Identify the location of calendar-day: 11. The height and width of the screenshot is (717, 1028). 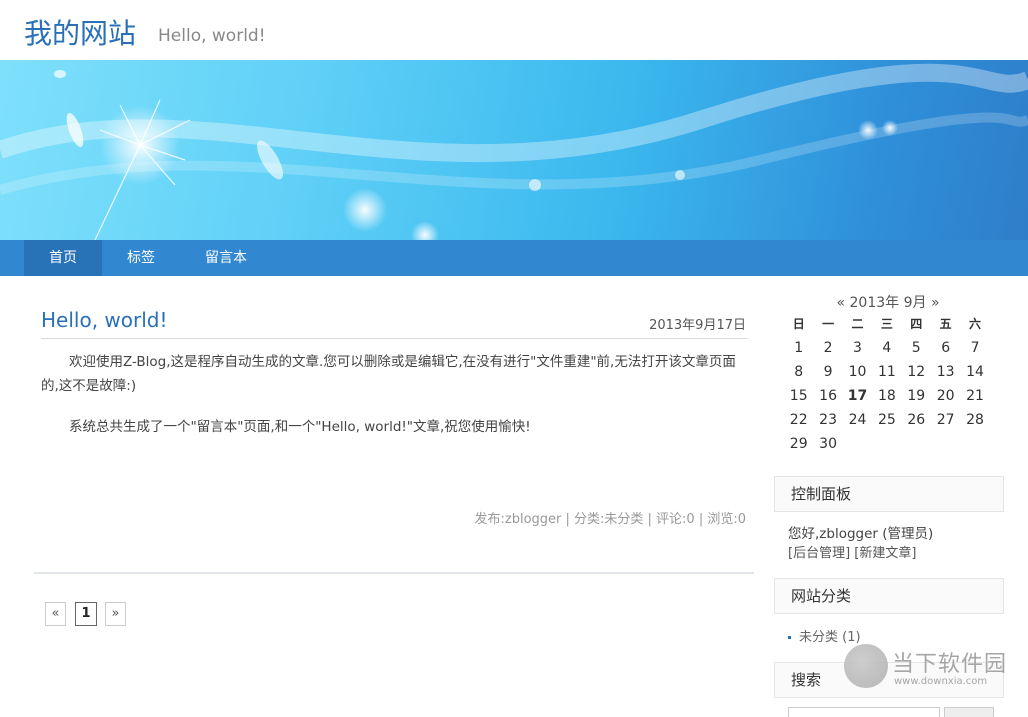
(886, 372).